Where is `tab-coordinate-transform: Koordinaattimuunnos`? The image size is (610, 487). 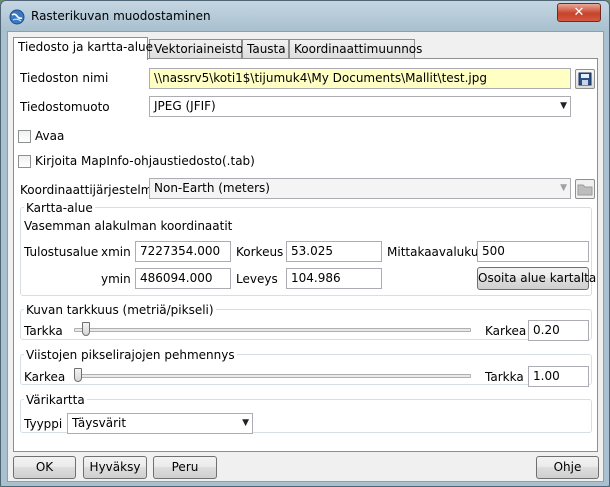
tab-coordinate-transform: Koordinaattimuunnos is located at coordinates (355, 49).